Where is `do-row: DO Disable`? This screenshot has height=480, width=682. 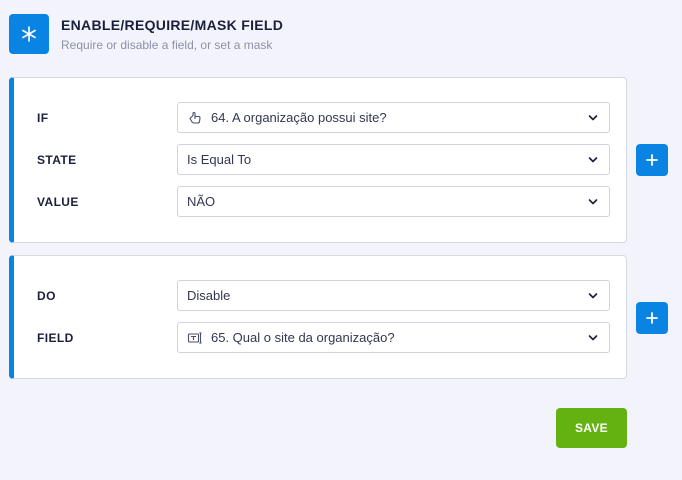 do-row: DO Disable is located at coordinates (320, 296).